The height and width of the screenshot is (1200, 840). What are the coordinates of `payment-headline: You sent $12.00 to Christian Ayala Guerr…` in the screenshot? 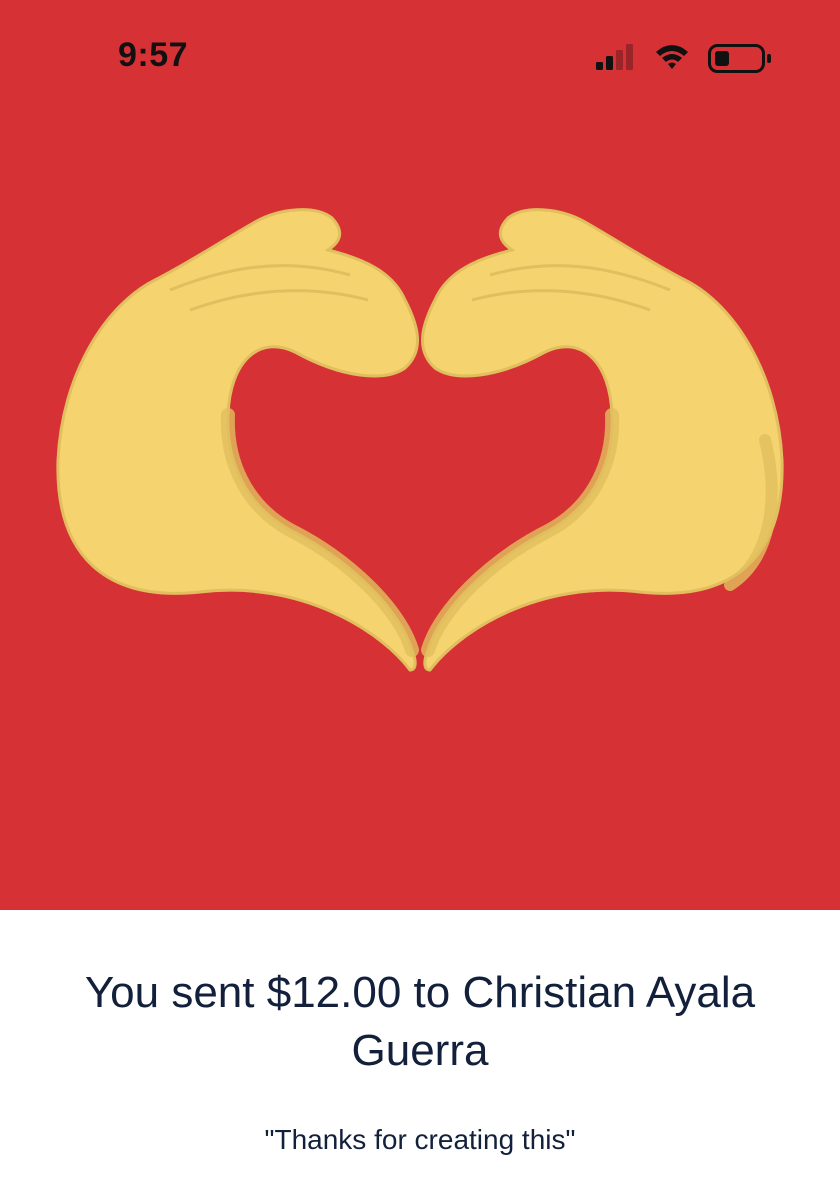 It's located at (420, 1021).